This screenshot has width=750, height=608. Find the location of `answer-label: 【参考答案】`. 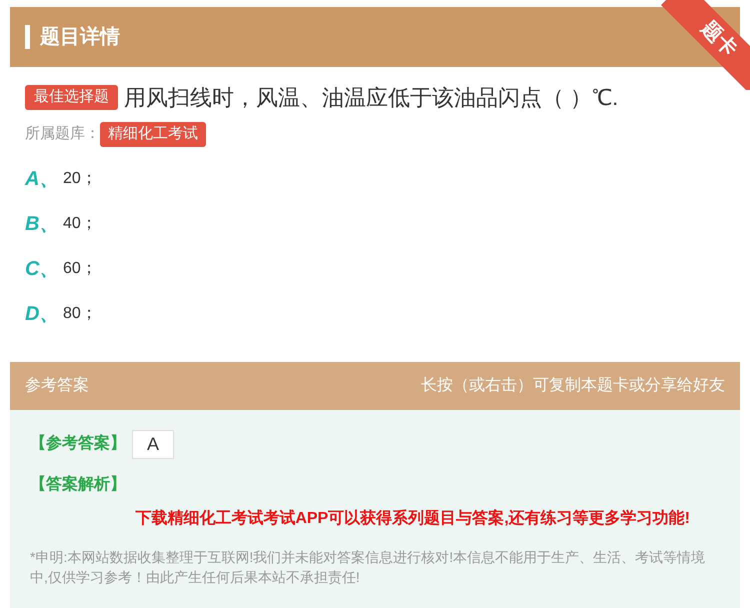

answer-label: 【参考答案】 is located at coordinates (78, 443).